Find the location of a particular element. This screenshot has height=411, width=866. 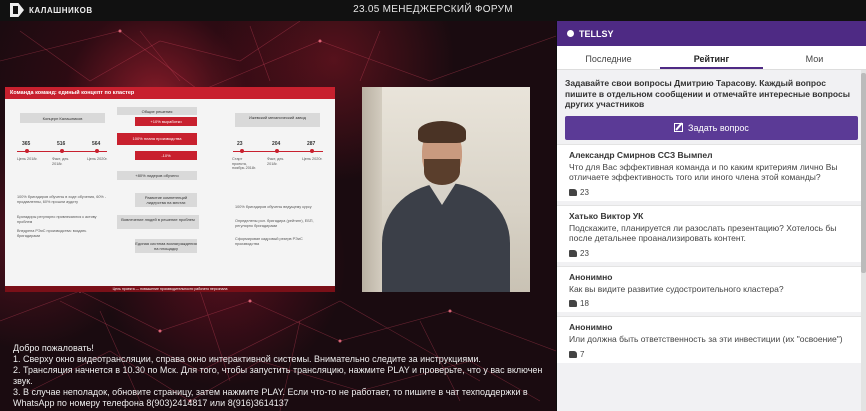

slide-center-item-6: Вовлечение людей в решение проблем is located at coordinates (158, 222).